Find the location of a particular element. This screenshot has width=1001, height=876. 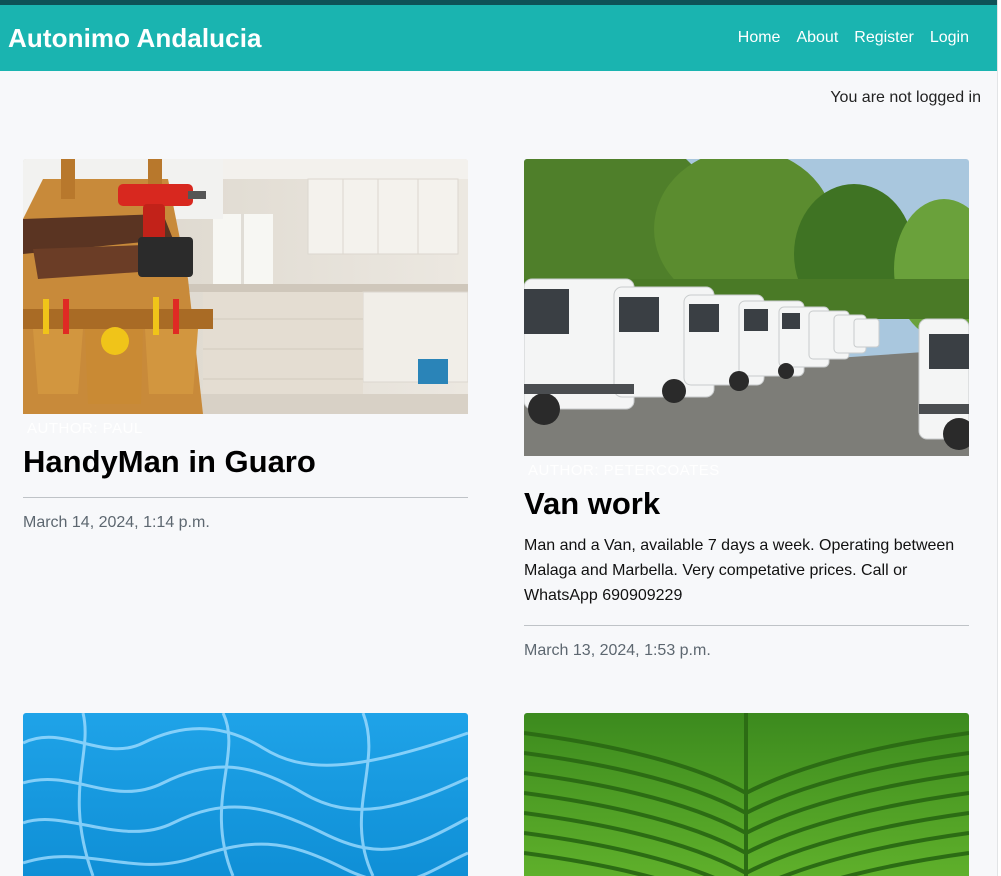

post-title: HandyMan in Guaro is located at coordinates (245, 462).